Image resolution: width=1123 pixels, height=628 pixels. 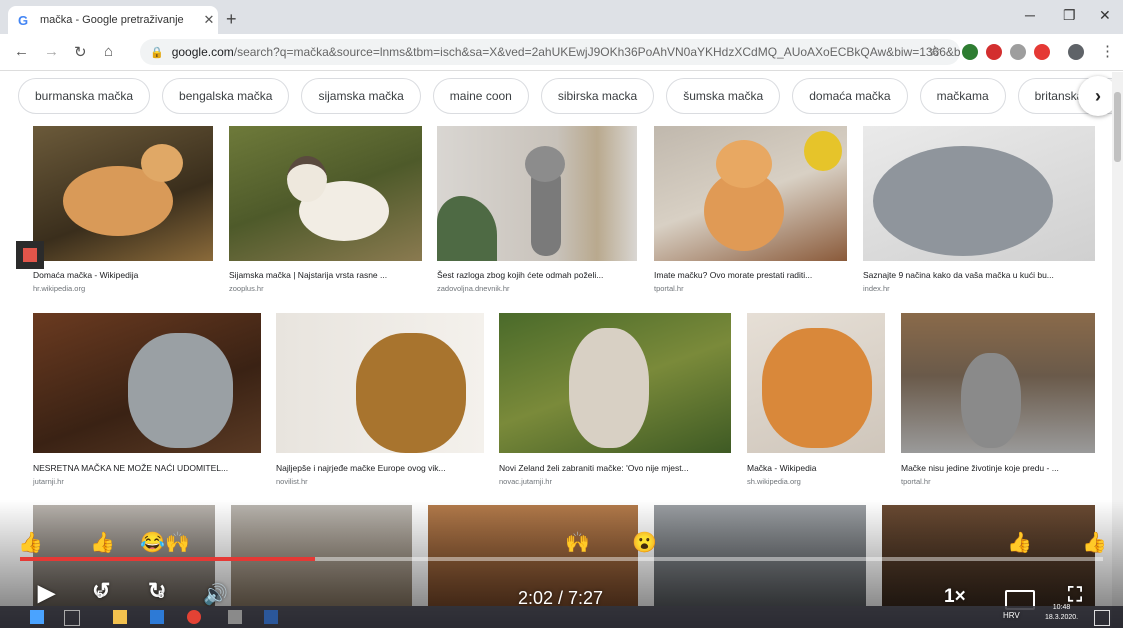 I want to click on progress-fill, so click(x=167, y=559).